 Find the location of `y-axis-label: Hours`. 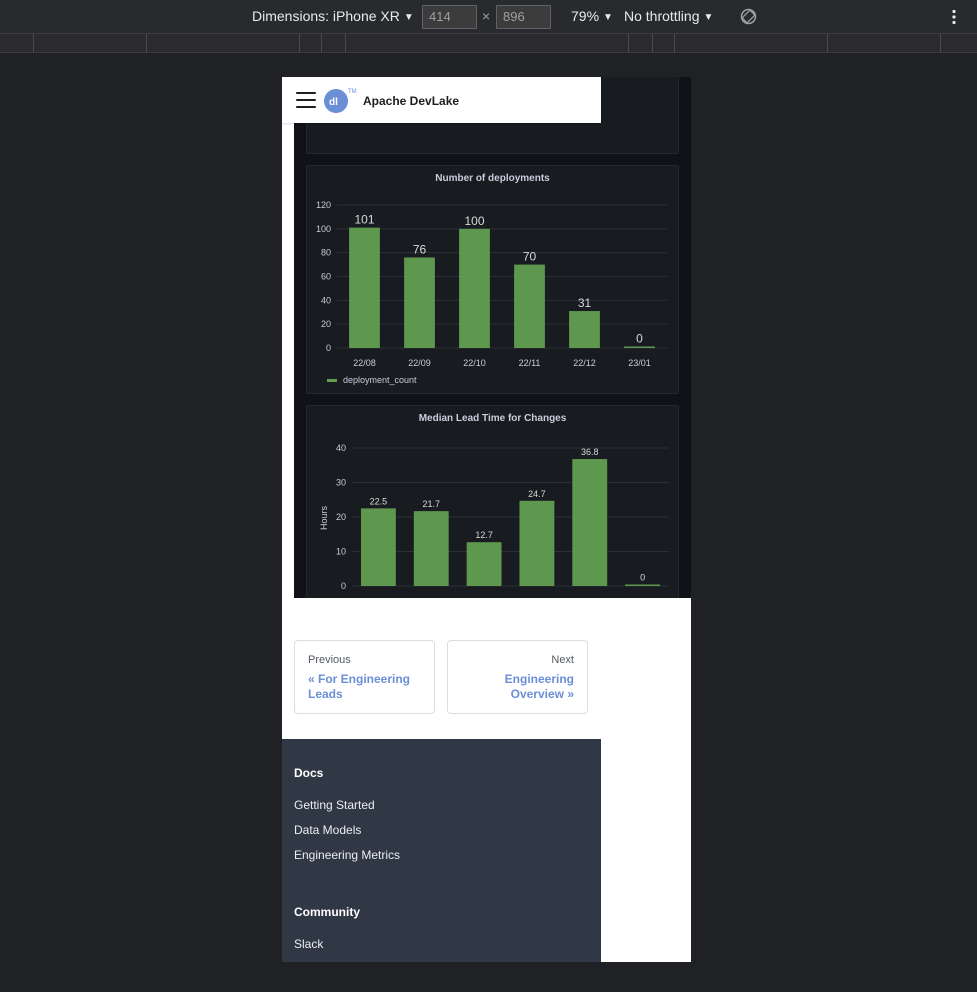

y-axis-label: Hours is located at coordinates (324, 518).